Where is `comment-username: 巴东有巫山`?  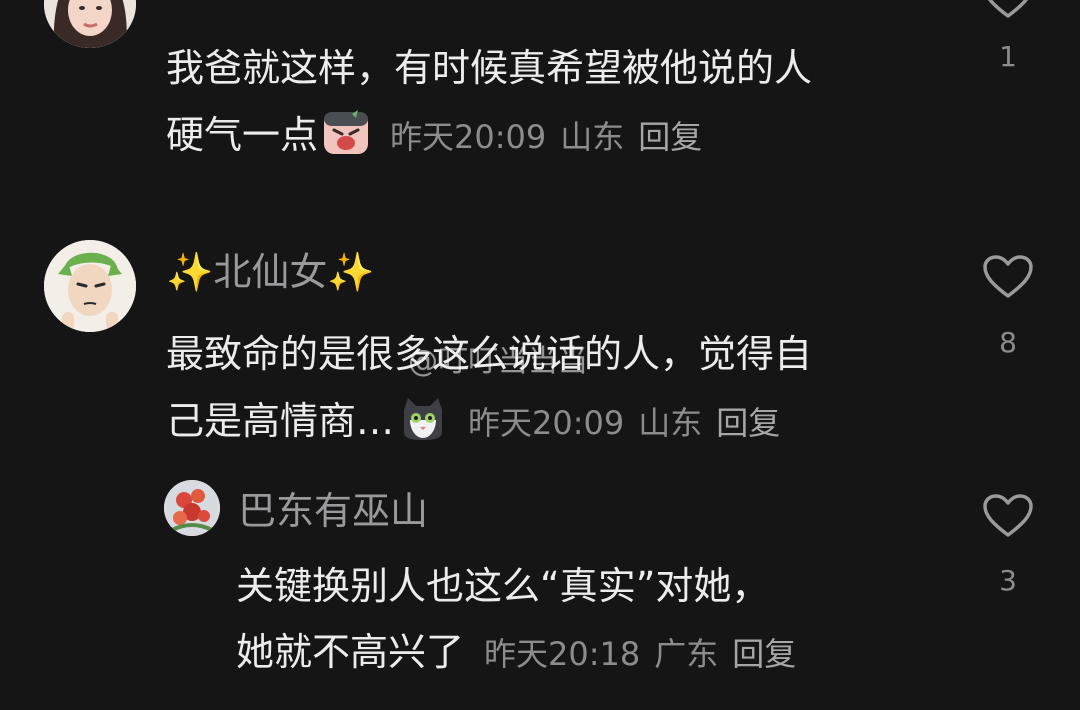 comment-username: 巴东有巫山 is located at coordinates (333, 511).